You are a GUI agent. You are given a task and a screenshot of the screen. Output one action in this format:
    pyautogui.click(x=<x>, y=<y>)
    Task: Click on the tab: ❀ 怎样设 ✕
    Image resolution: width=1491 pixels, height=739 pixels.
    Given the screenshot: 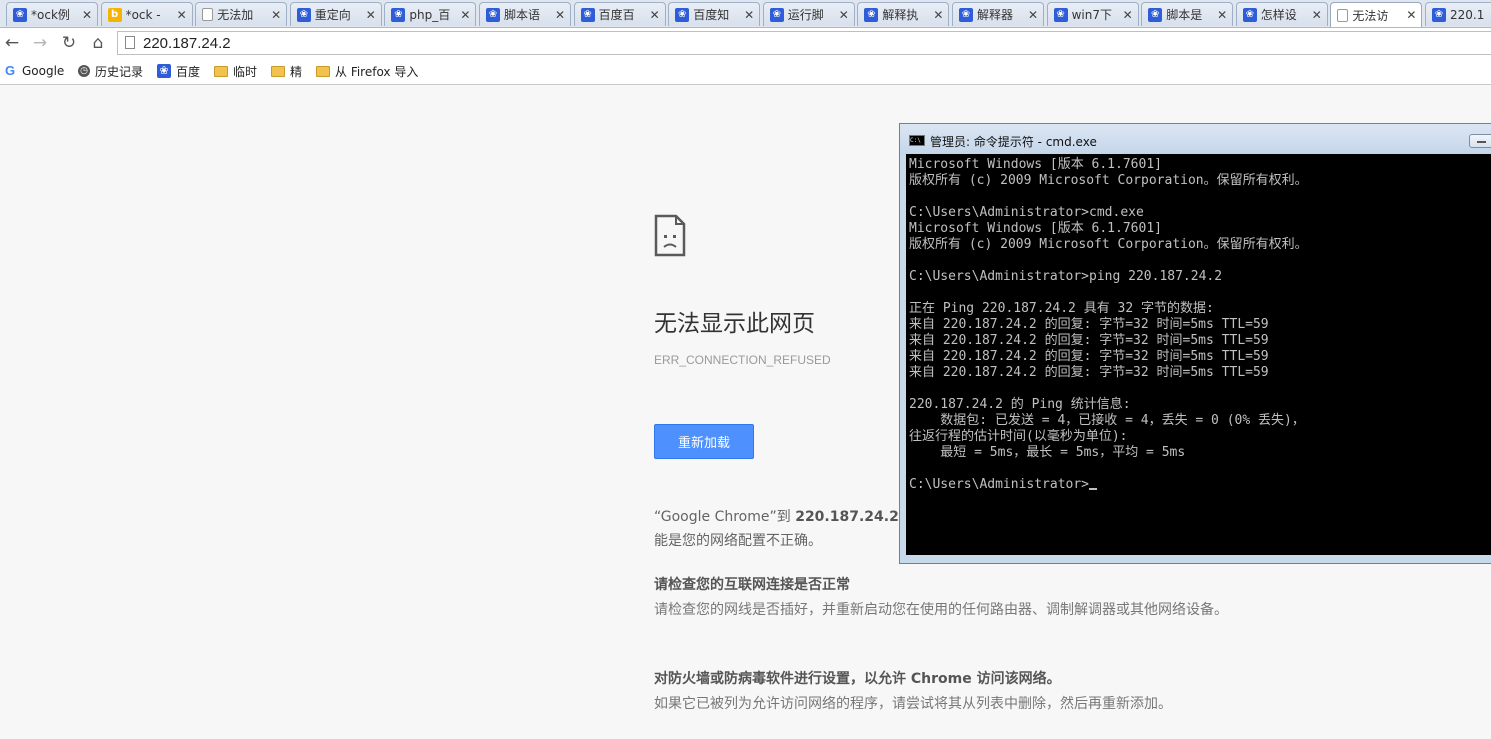 What is the action you would take?
    pyautogui.click(x=1281, y=14)
    